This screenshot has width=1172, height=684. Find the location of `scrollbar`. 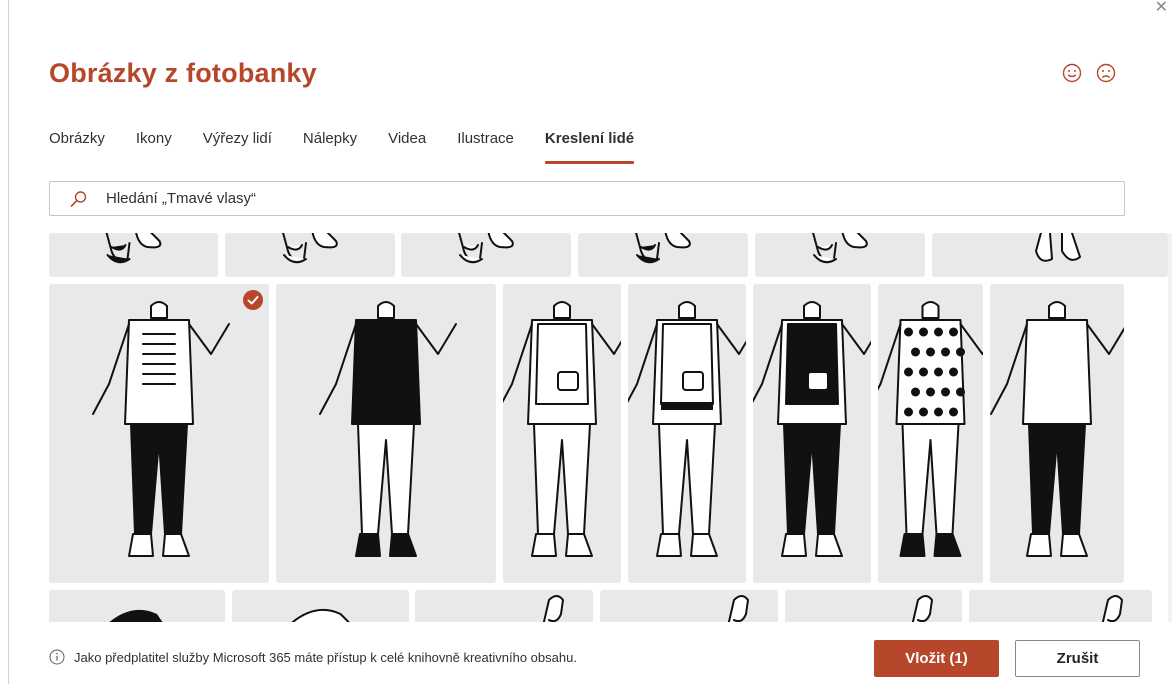

scrollbar is located at coordinates (1170, 427).